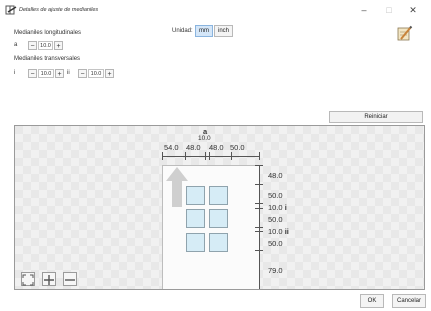 Image resolution: width=431 pixels, height=311 pixels. Describe the element at coordinates (68, 73) in the screenshot. I see `ii-label: ii` at that location.